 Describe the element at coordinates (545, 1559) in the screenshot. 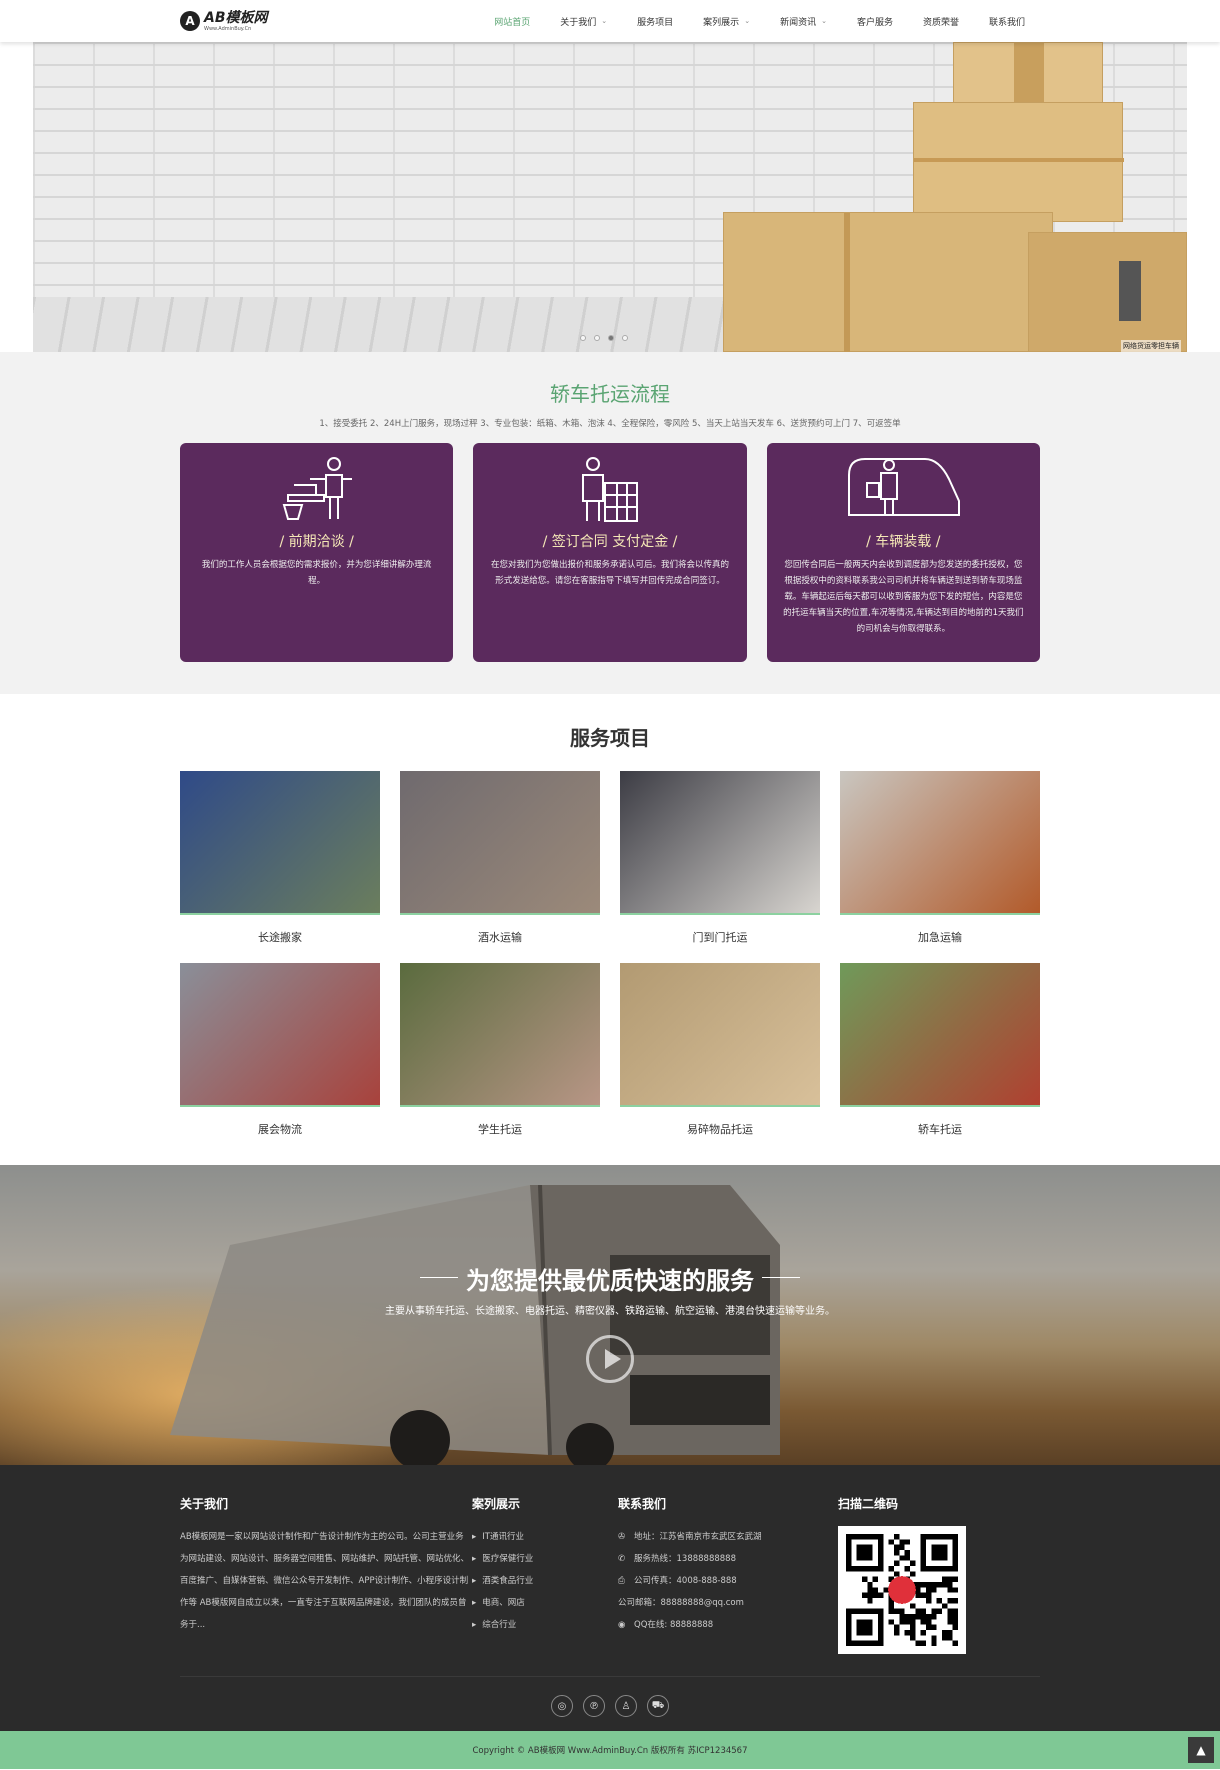

I see `footer-case-link: ▸ 医疗保健行业` at that location.